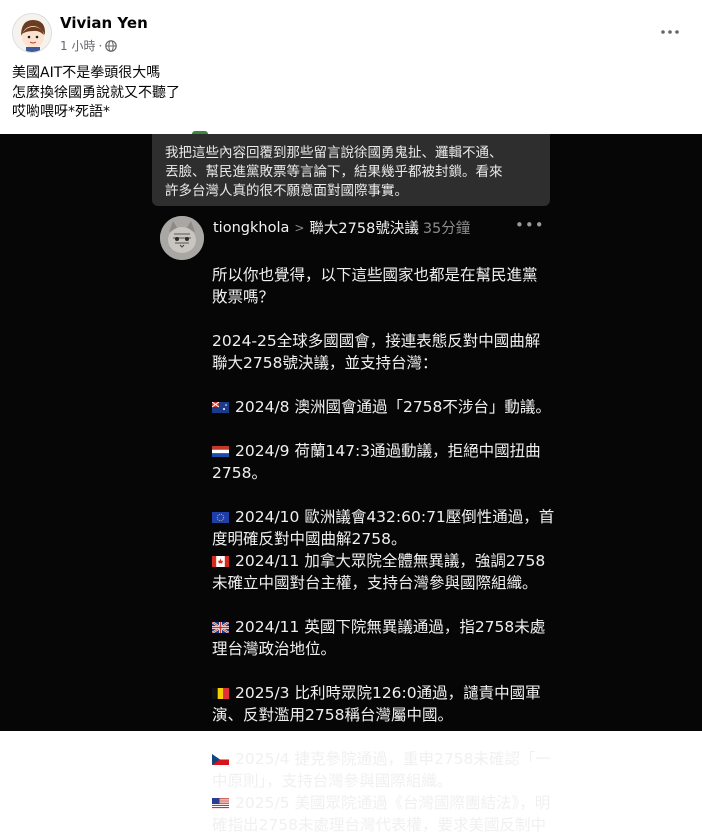  What do you see at coordinates (220, 407) in the screenshot?
I see `australia-flag-icon` at bounding box center [220, 407].